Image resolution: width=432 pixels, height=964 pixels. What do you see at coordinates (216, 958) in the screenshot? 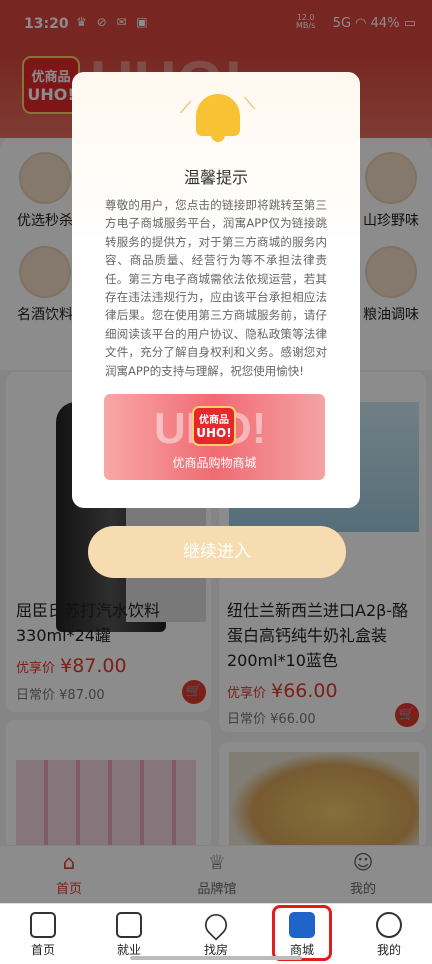
I see `home-indicator` at bounding box center [216, 958].